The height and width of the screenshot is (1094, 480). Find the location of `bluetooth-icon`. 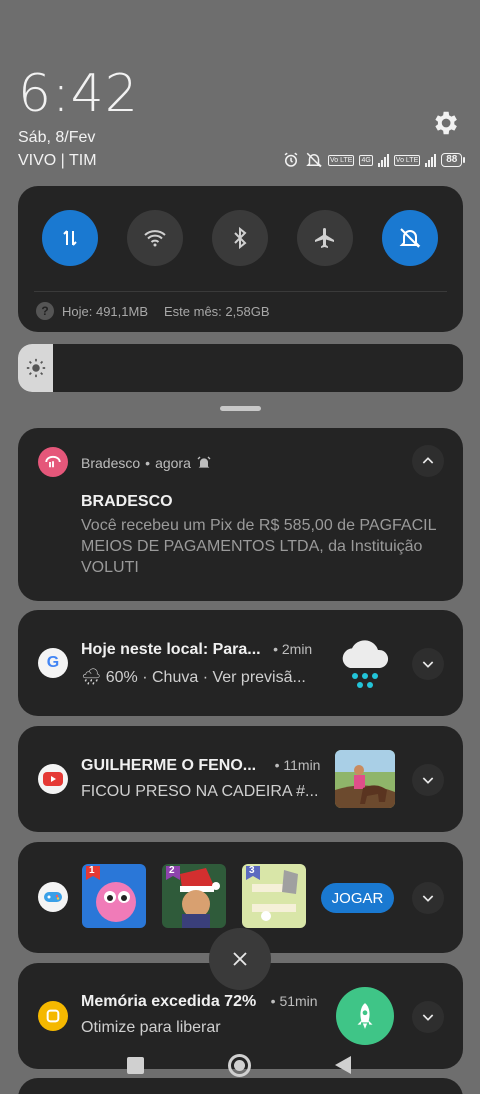

bluetooth-icon is located at coordinates (240, 238).